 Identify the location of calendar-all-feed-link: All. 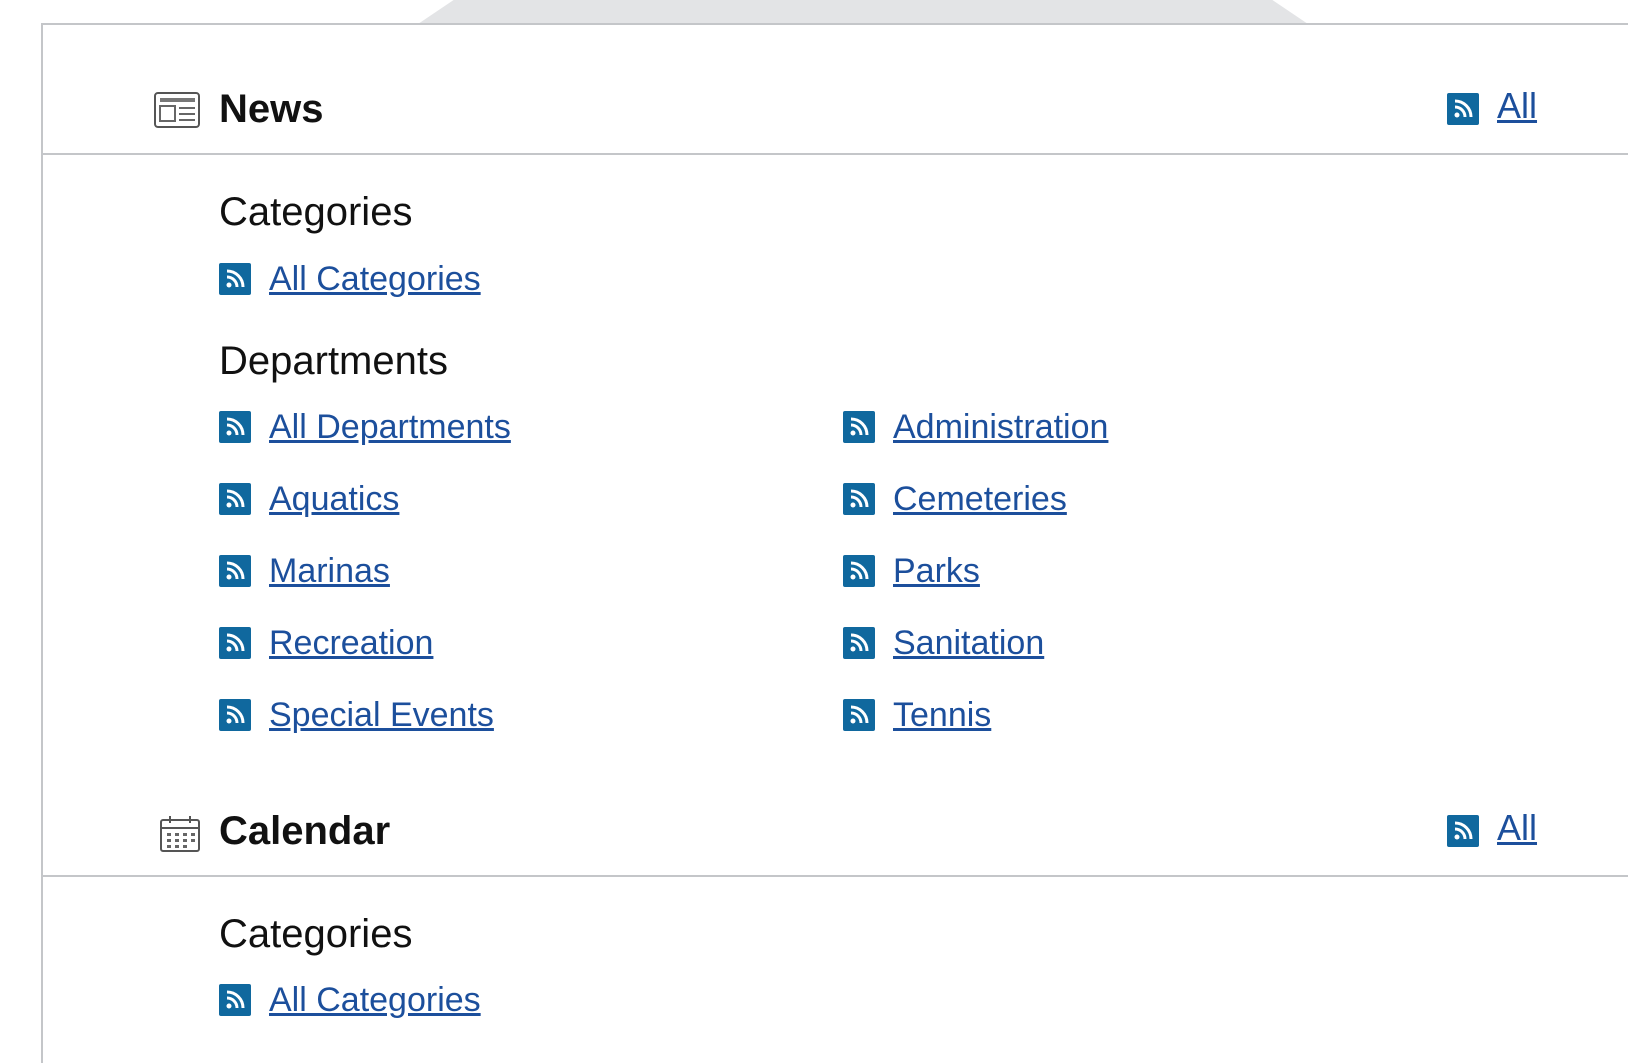
(1517, 828).